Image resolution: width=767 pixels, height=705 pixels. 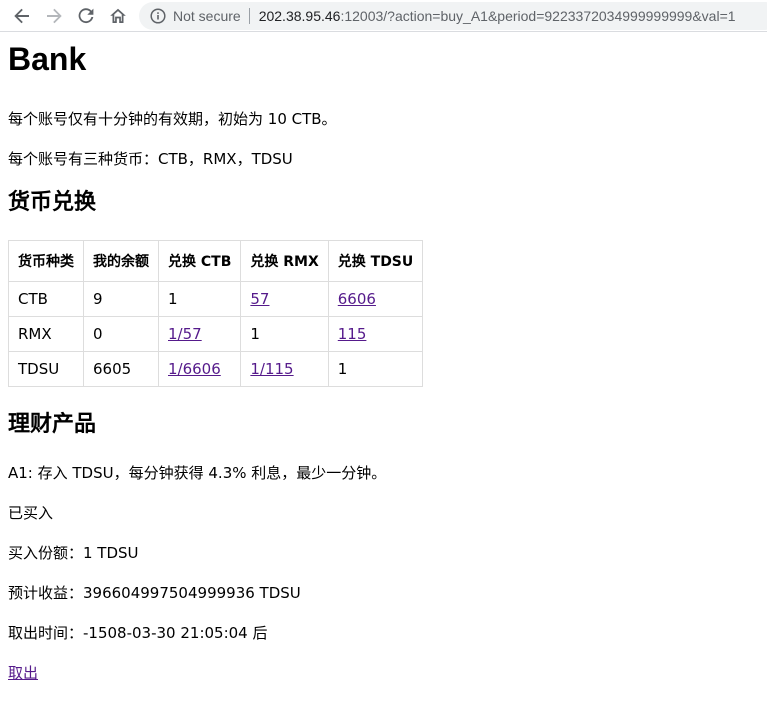 I want to click on expected-return: 预计收益：396604997504999936 TDSU, so click(x=154, y=593).